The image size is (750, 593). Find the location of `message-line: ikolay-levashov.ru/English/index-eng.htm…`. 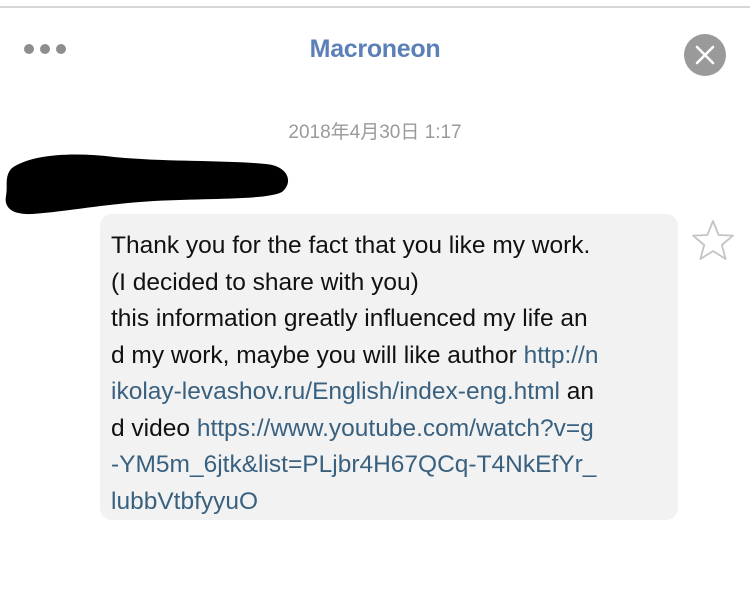

message-line: ikolay-levashov.ru/English/index-eng.htm… is located at coordinates (389, 392).